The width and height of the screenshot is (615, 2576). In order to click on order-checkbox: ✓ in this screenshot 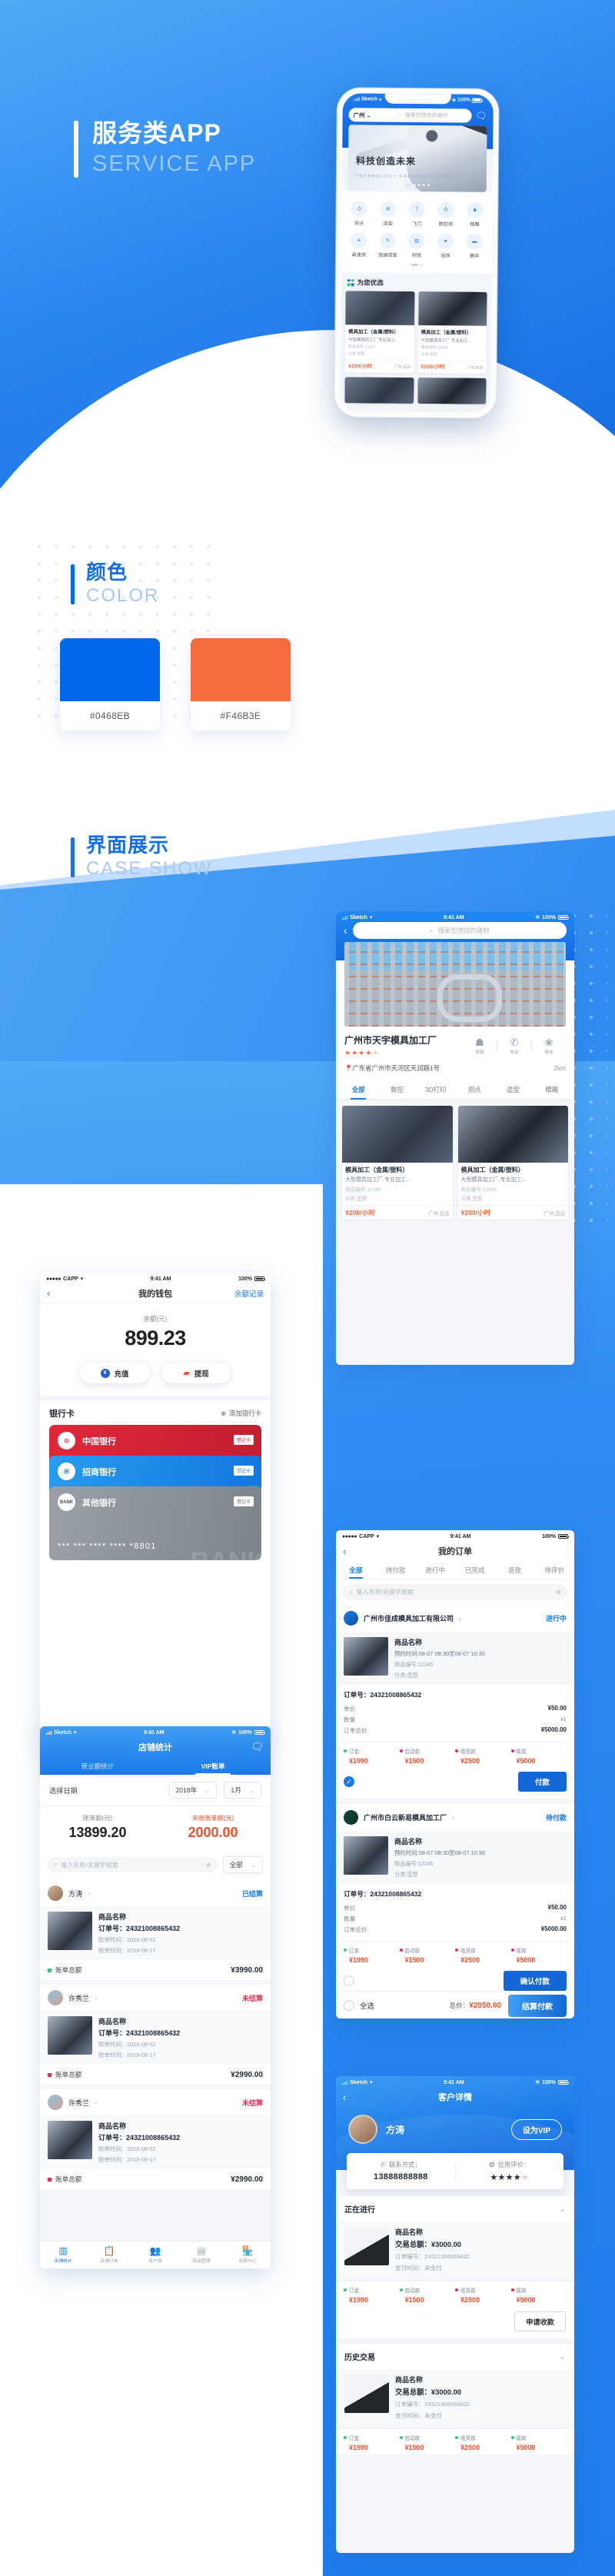, I will do `click(349, 1781)`.